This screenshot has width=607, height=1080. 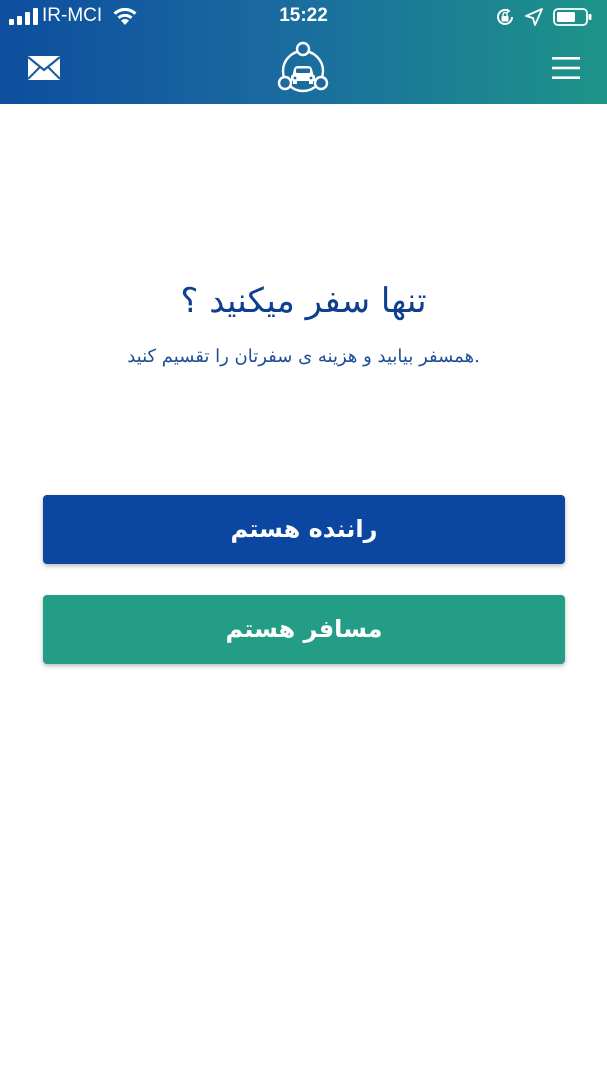 I want to click on navigation-bar, so click(x=303, y=69).